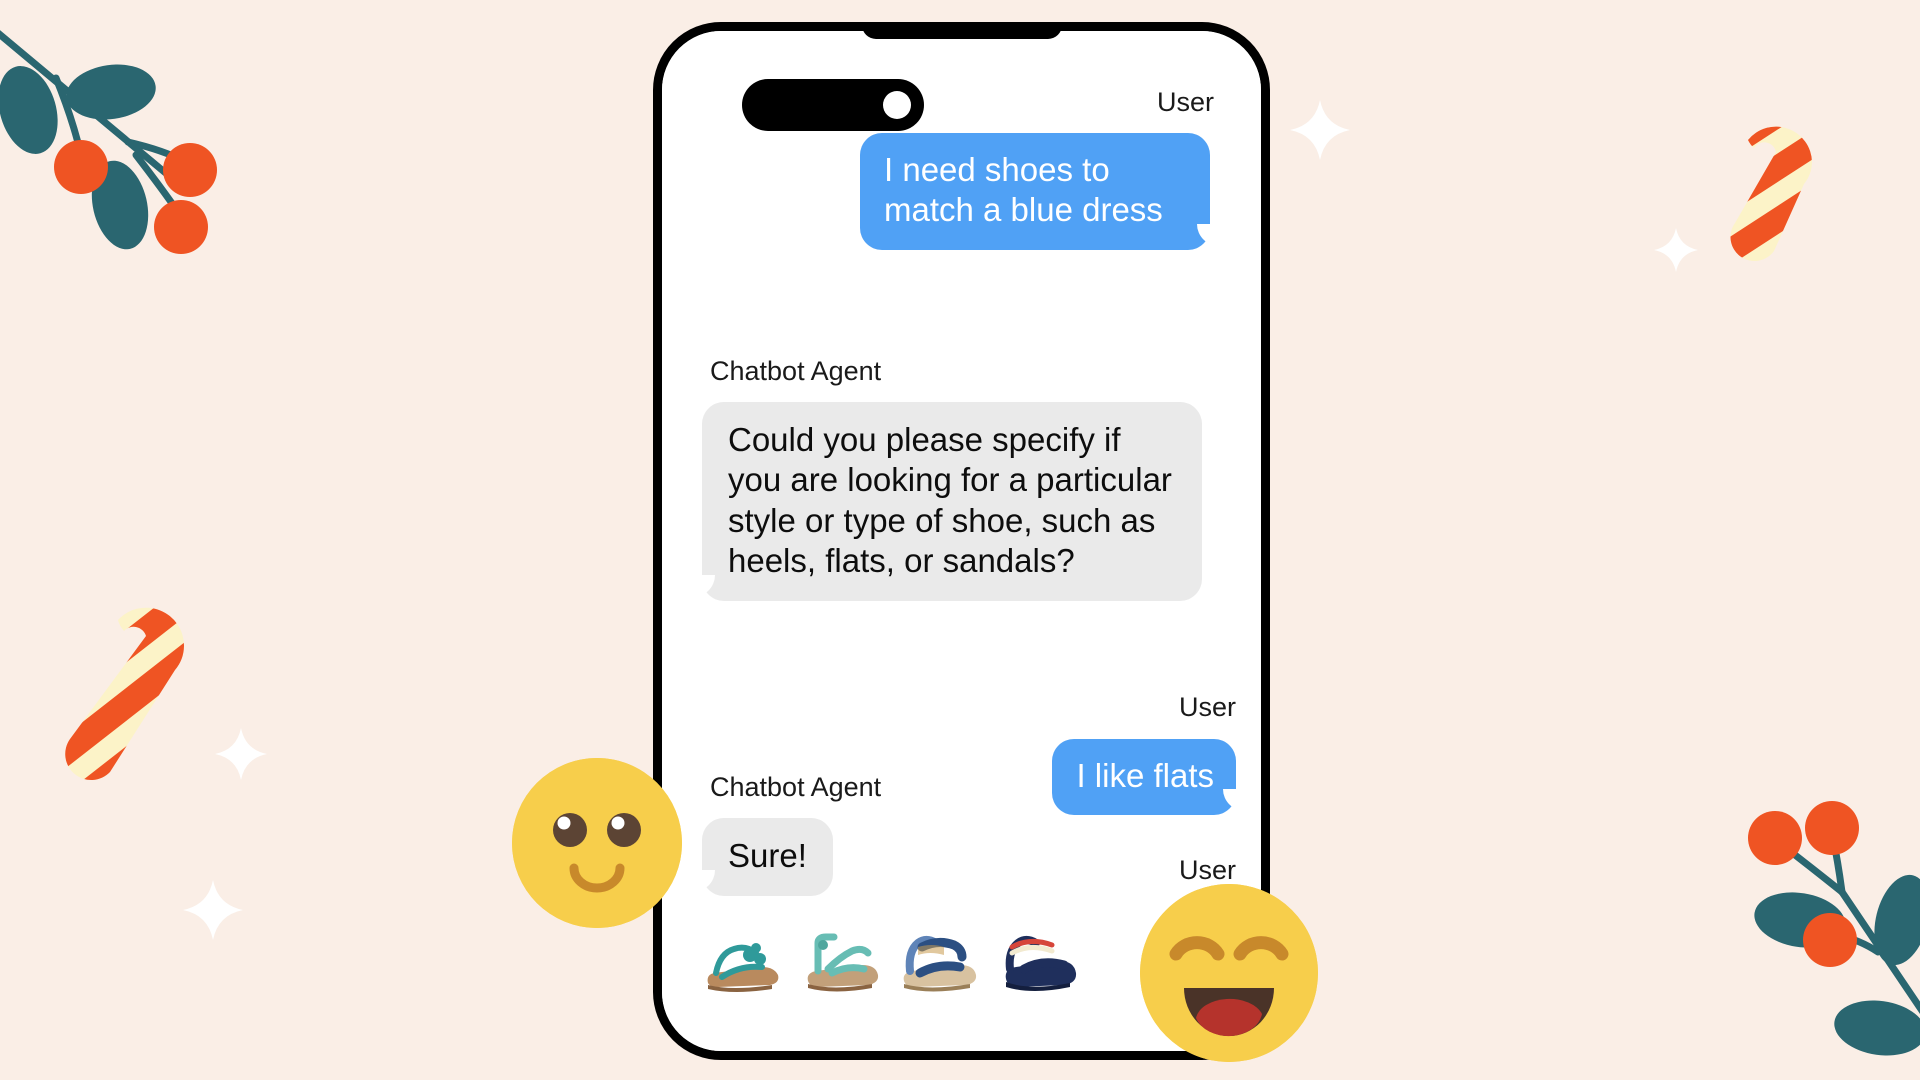  I want to click on smiling-face-emoji, so click(597, 843).